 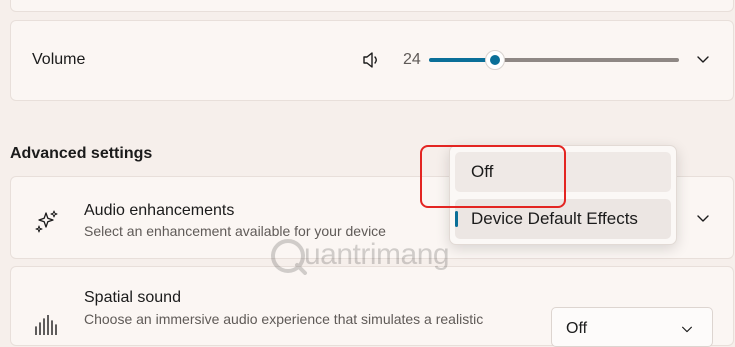 I want to click on watermark-text: uantrimang, so click(x=377, y=254).